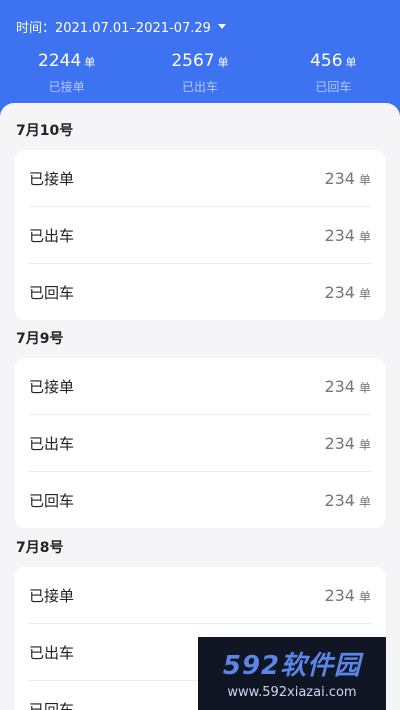 This screenshot has height=710, width=400. Describe the element at coordinates (326, 61) in the screenshot. I see `stat-value: 456` at that location.